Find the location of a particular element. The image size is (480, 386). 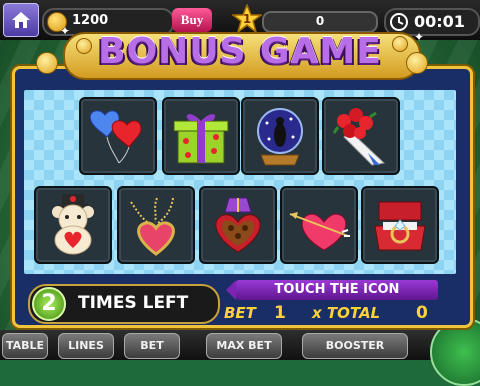

balloon-hearts-icon is located at coordinates (115, 137).